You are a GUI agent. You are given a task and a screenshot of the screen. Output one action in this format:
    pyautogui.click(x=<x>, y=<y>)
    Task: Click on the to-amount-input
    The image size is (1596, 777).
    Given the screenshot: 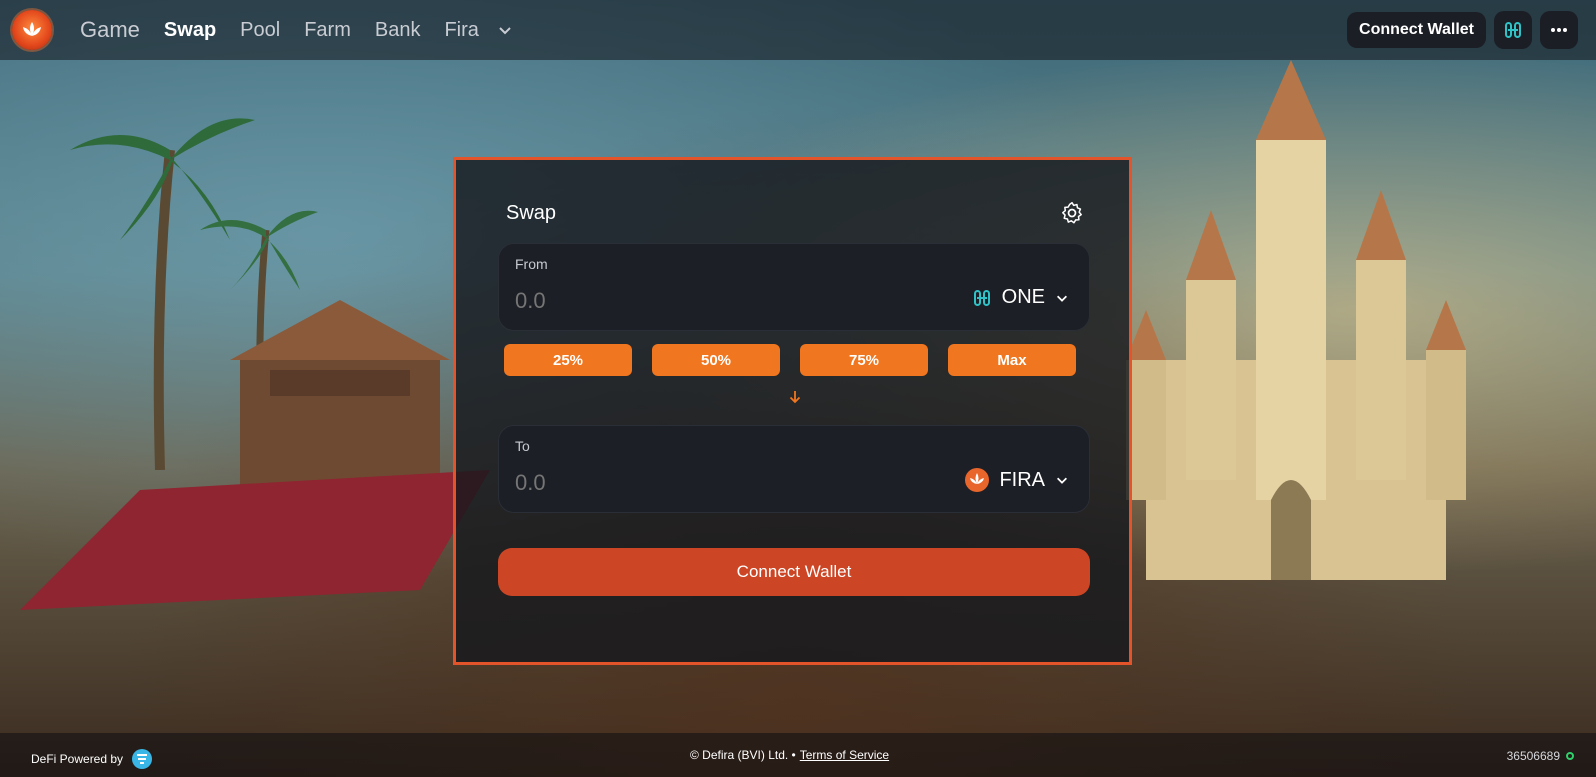 What is the action you would take?
    pyautogui.click(x=665, y=483)
    